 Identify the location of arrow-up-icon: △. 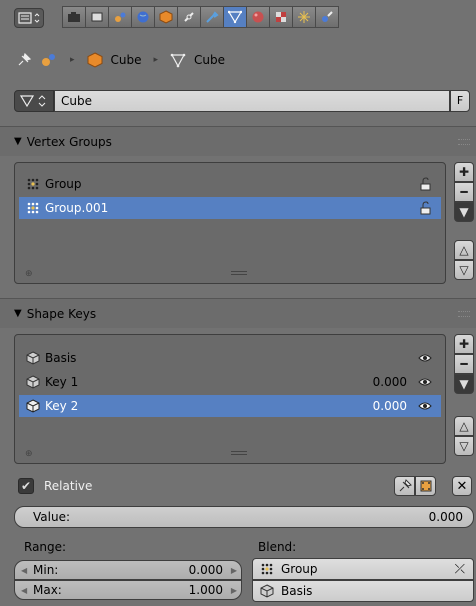
(464, 250).